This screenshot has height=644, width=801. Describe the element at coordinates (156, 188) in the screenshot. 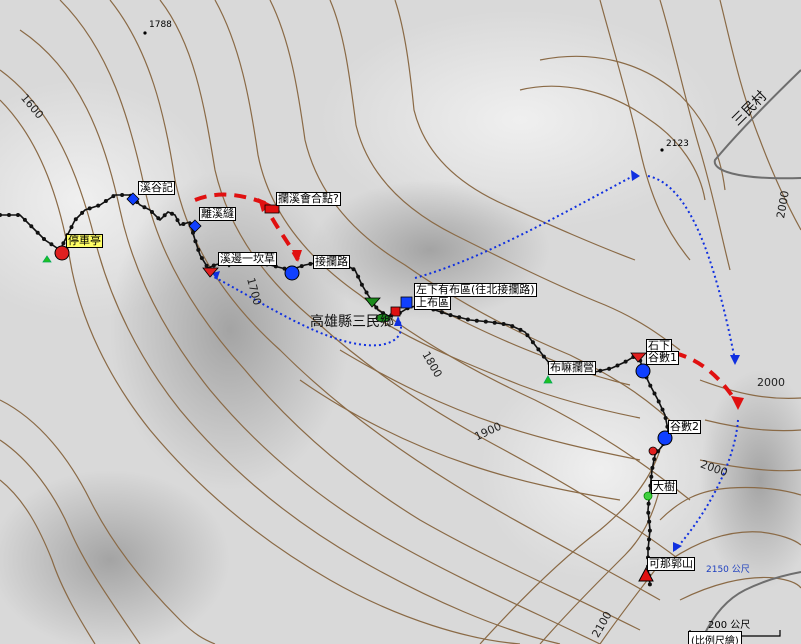

I see `waypoint-label-stream-valley: 溪谷記` at that location.